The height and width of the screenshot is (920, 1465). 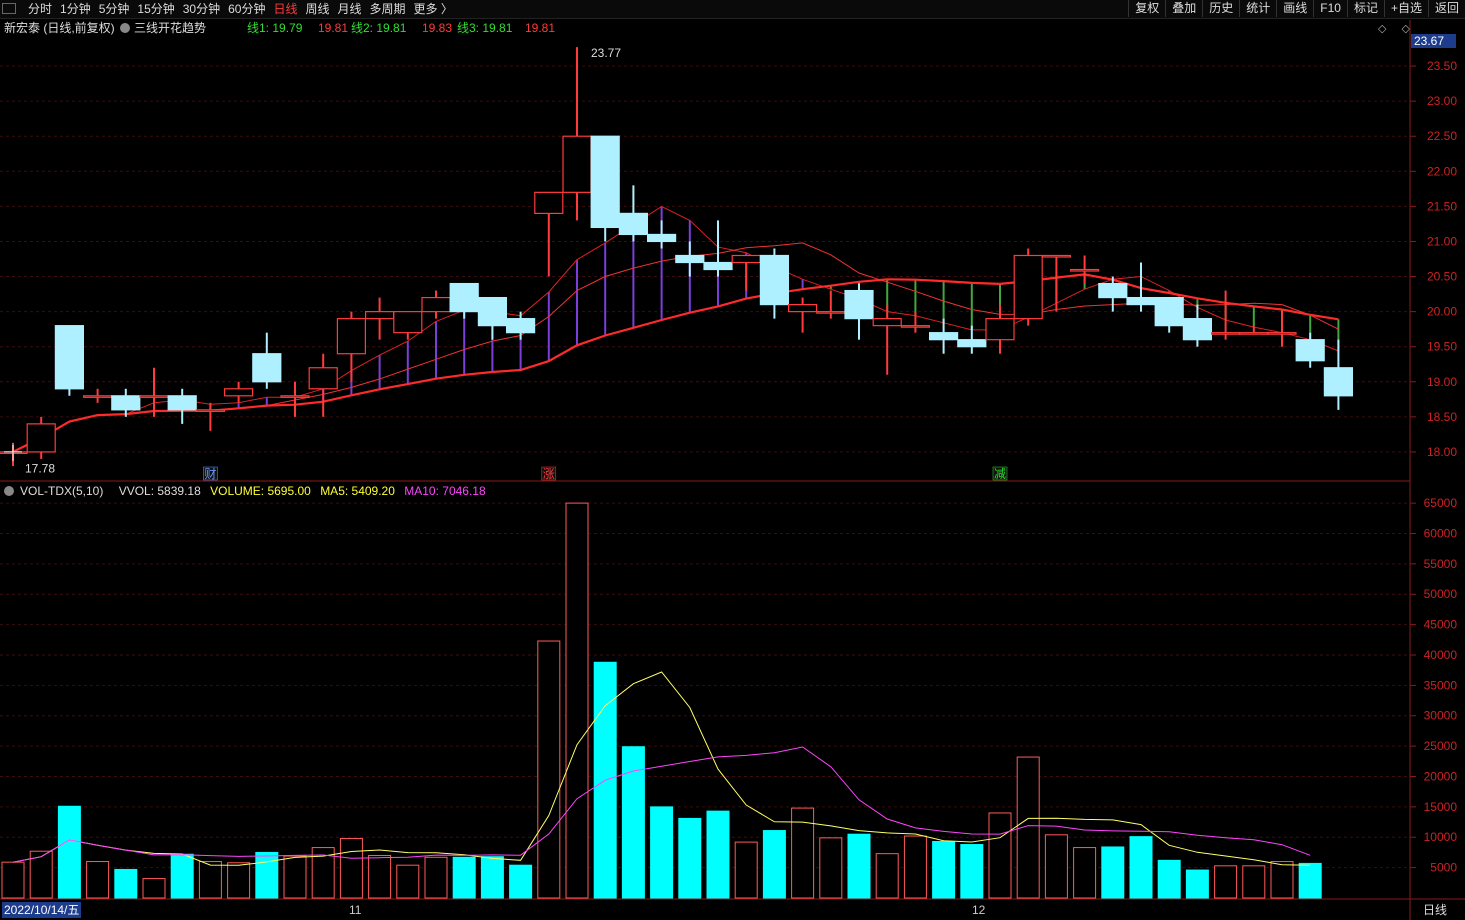 What do you see at coordinates (1441, 625) in the screenshot?
I see `volume-tick-label: 45000` at bounding box center [1441, 625].